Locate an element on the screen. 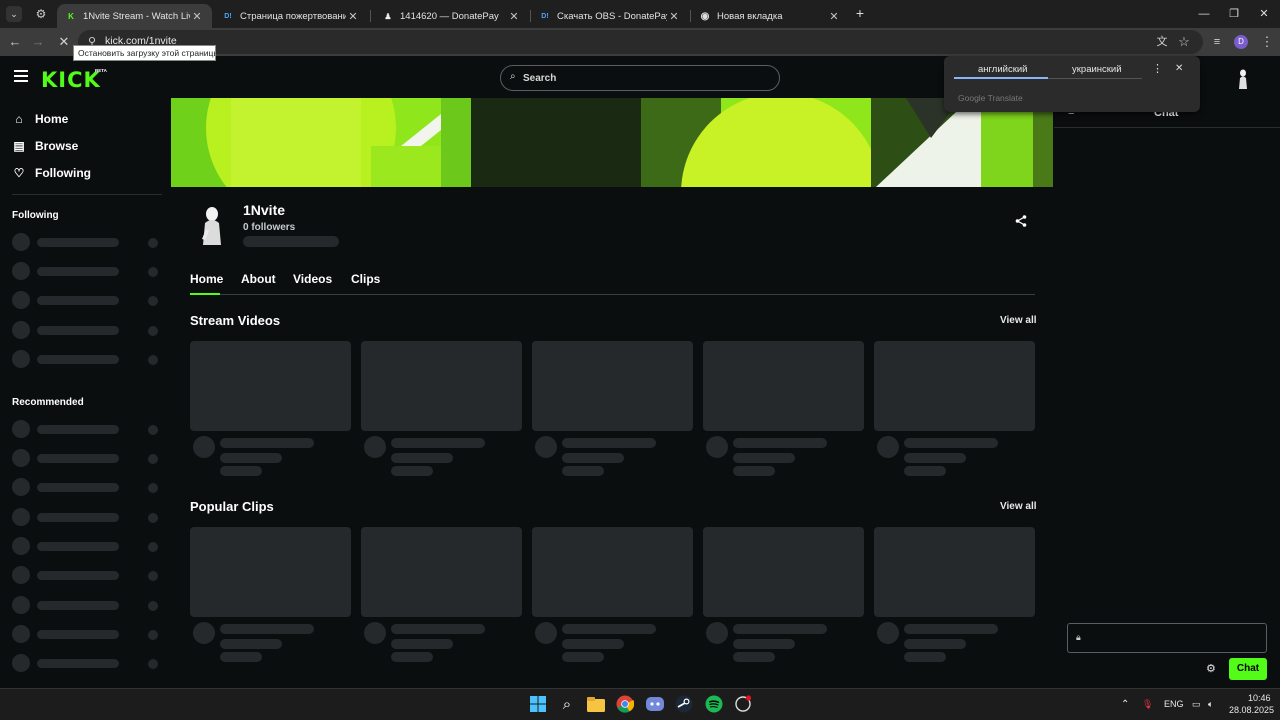  tray-overflow-icon: ⌃ is located at coordinates (1125, 704).